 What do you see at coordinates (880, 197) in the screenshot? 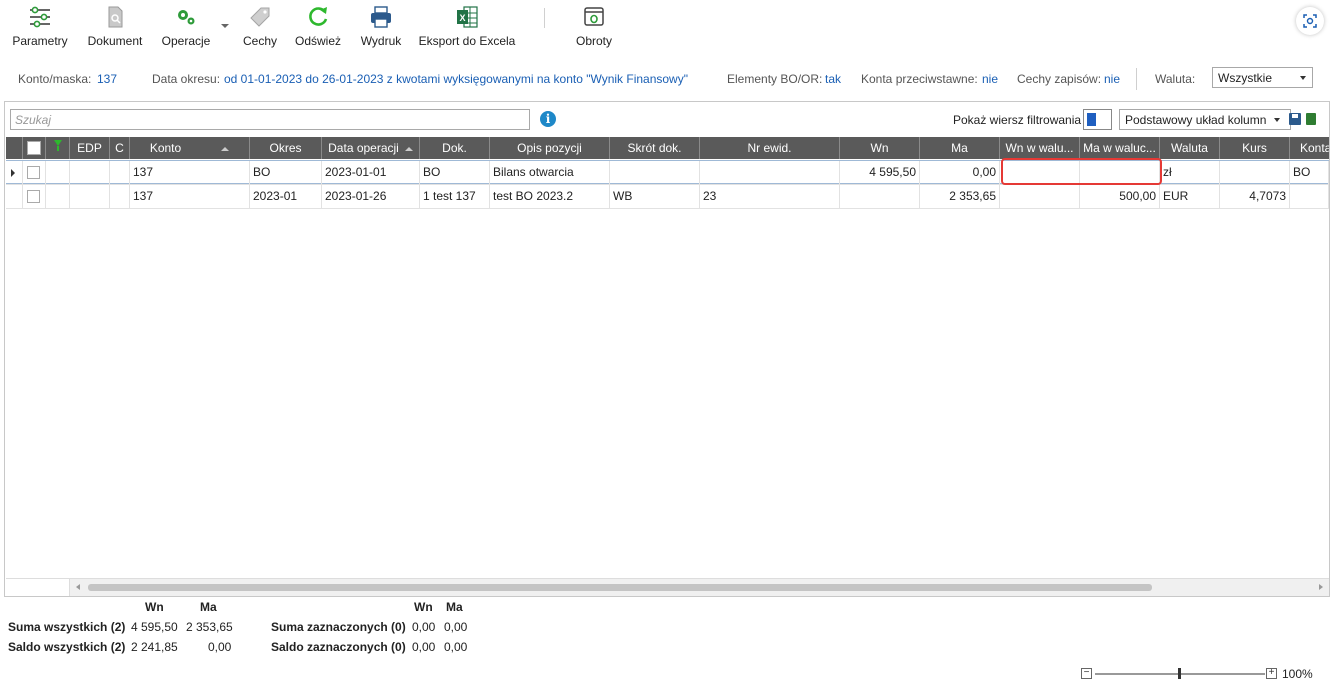
I see `cell-wn` at bounding box center [880, 197].